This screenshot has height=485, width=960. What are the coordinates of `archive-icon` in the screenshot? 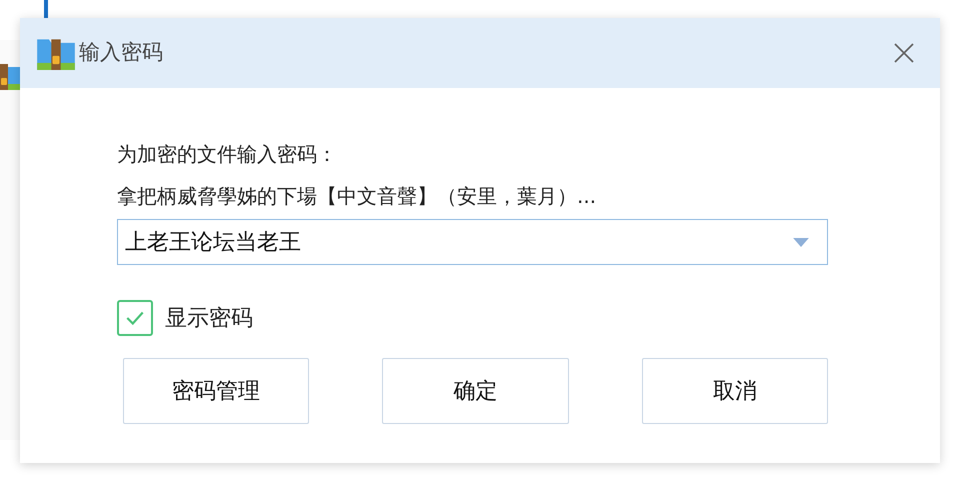 It's located at (56, 53).